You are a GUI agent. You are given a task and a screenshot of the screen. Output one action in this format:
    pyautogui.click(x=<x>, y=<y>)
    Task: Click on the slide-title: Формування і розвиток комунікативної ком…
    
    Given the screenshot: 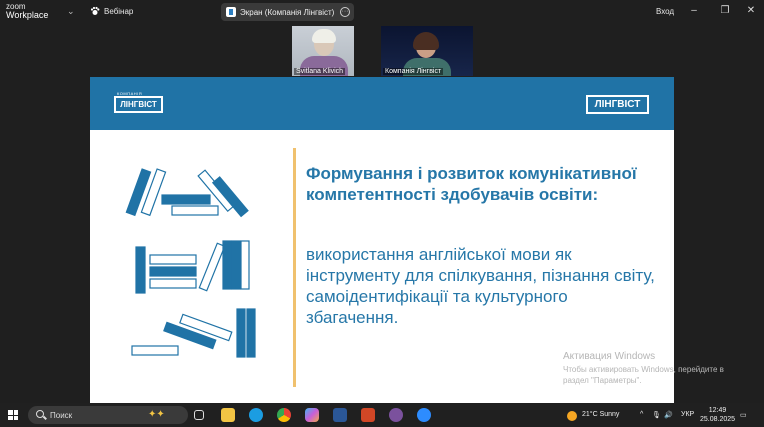 What is the action you would take?
    pyautogui.click(x=471, y=184)
    